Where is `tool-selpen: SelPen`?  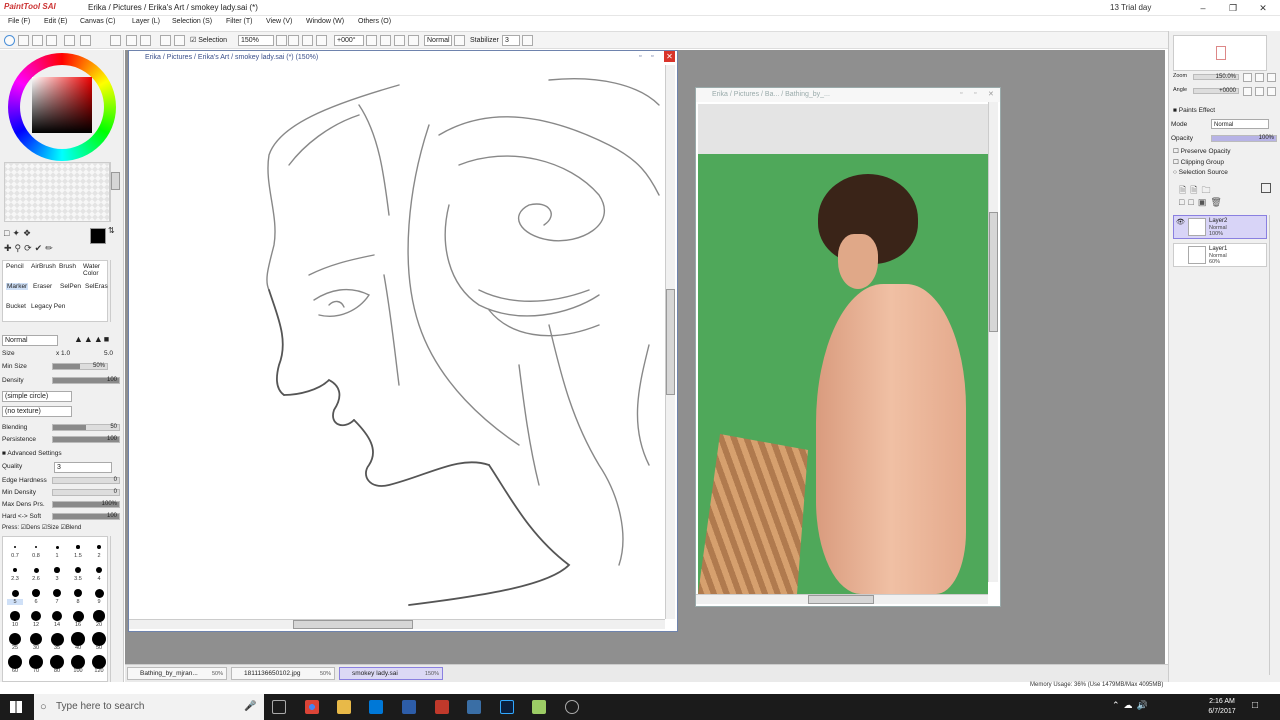
tool-selpen: SelPen is located at coordinates (70, 286).